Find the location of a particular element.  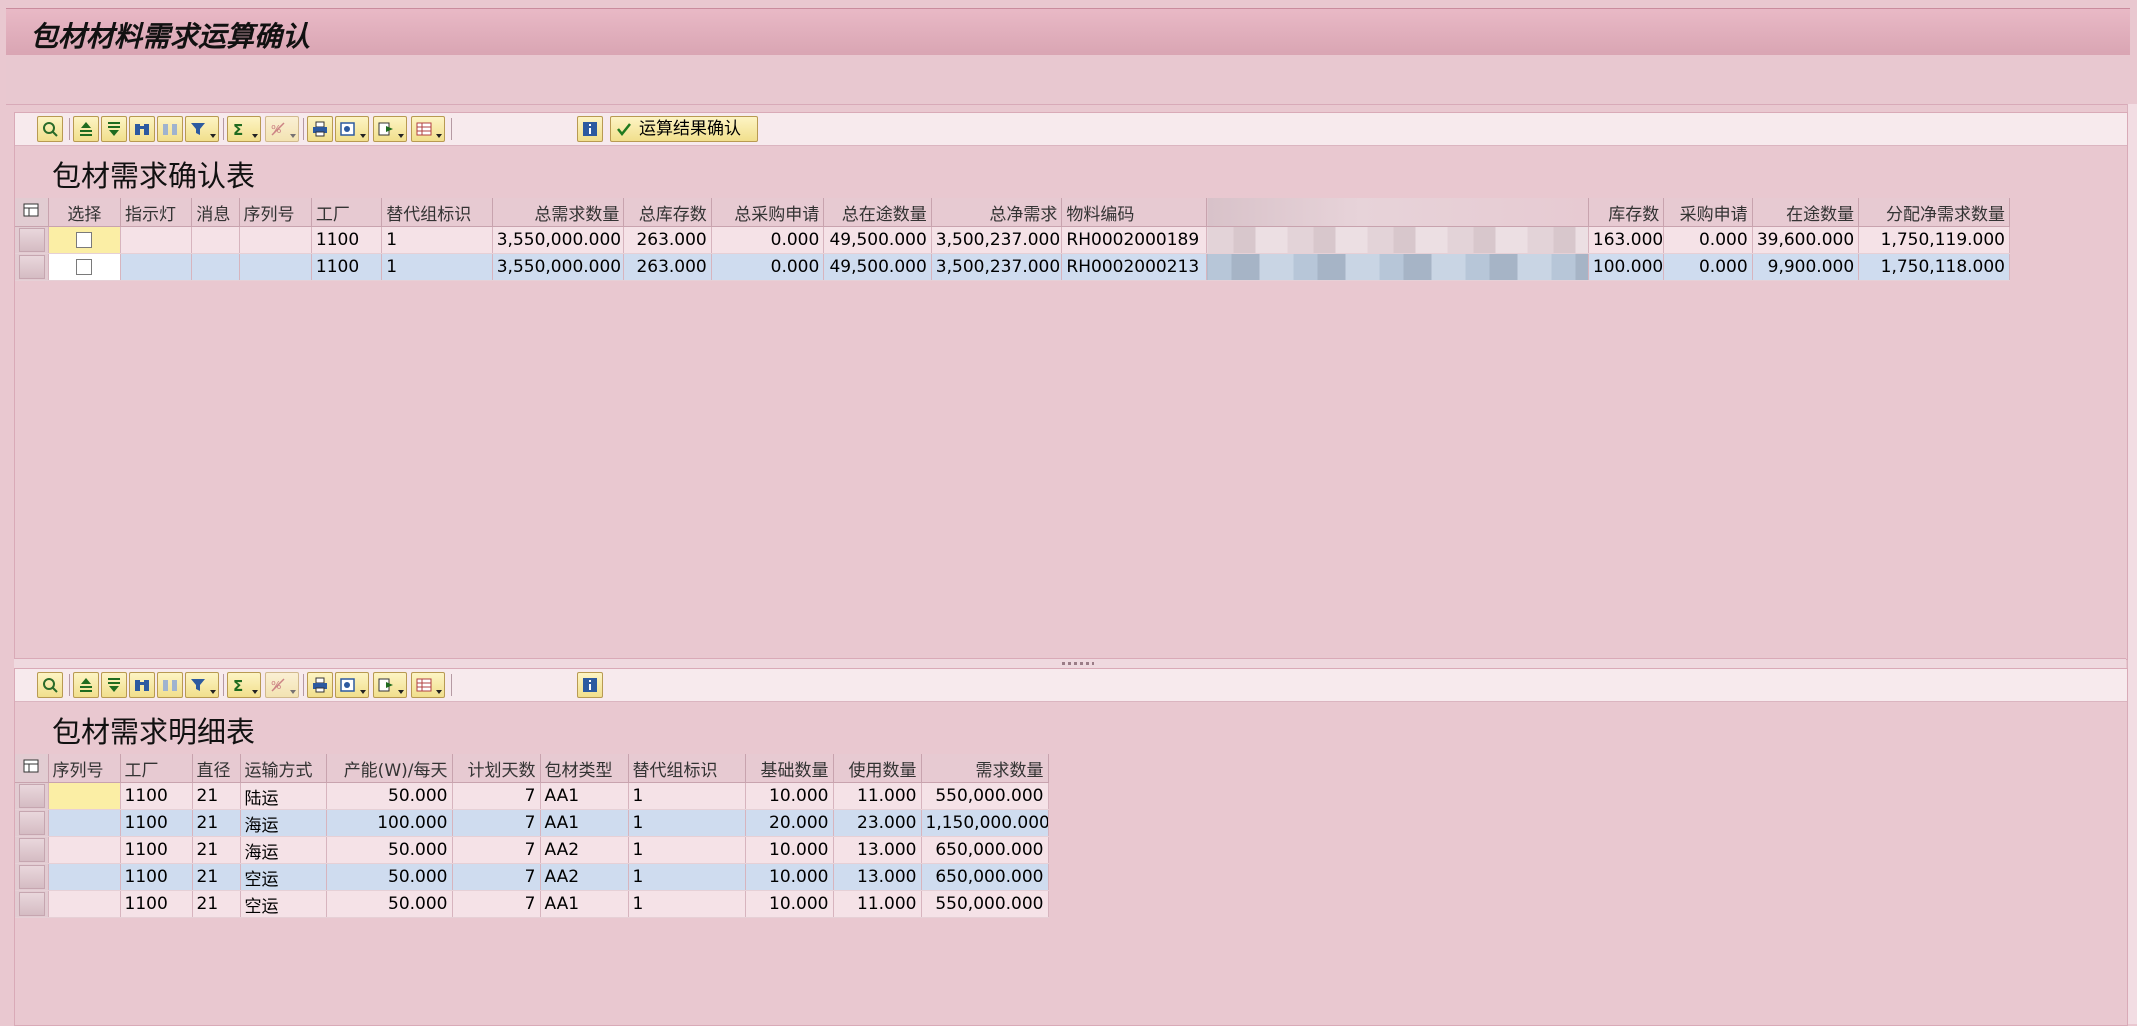

col-use-qty: 使用数量 is located at coordinates (877, 768).